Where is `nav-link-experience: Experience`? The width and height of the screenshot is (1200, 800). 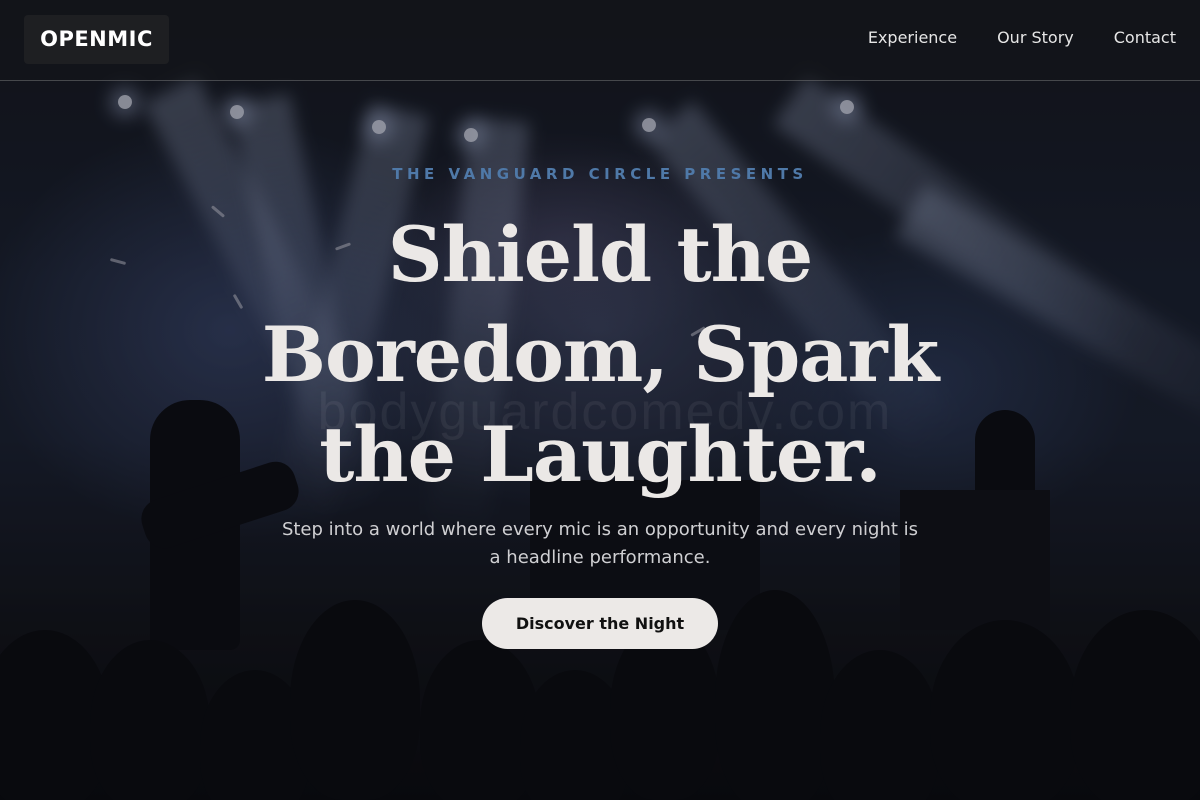
nav-link-experience: Experience is located at coordinates (912, 37).